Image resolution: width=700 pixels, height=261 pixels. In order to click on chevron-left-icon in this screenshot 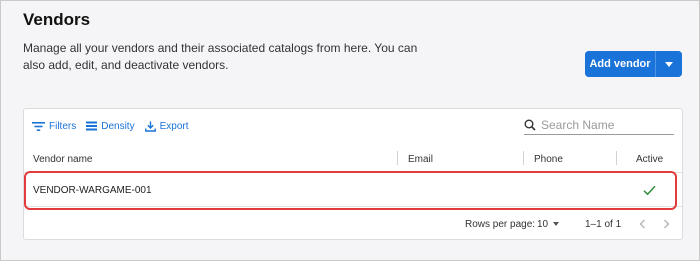, I will do `click(642, 224)`.